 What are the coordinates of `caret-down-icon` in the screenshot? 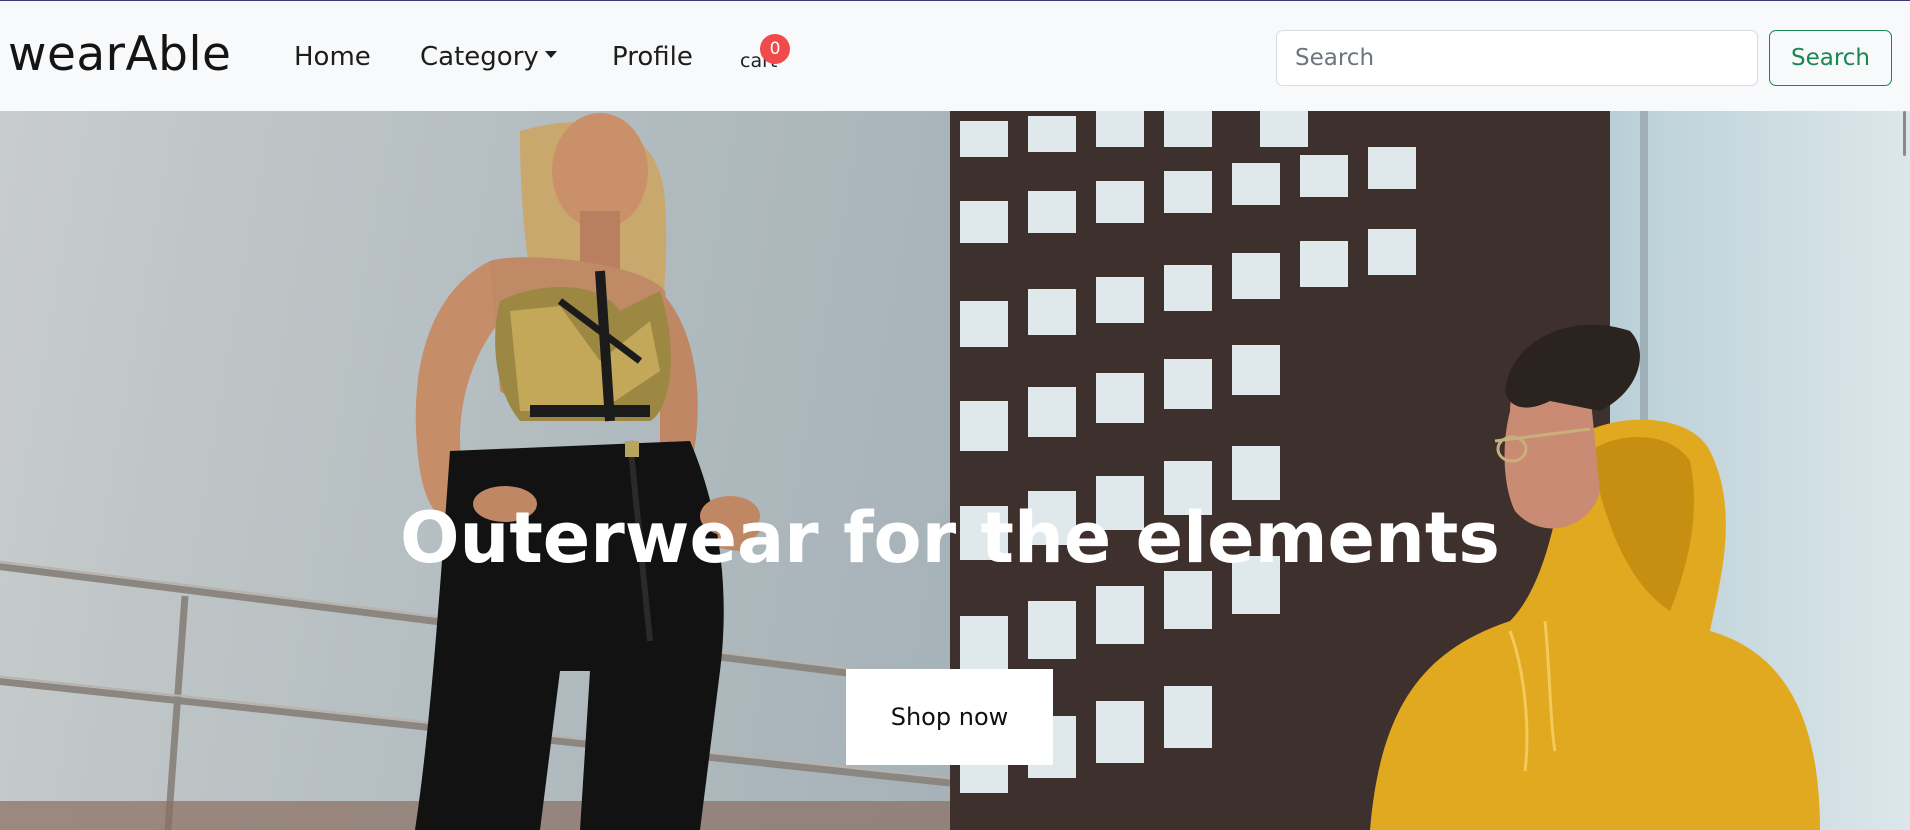 It's located at (550, 54).